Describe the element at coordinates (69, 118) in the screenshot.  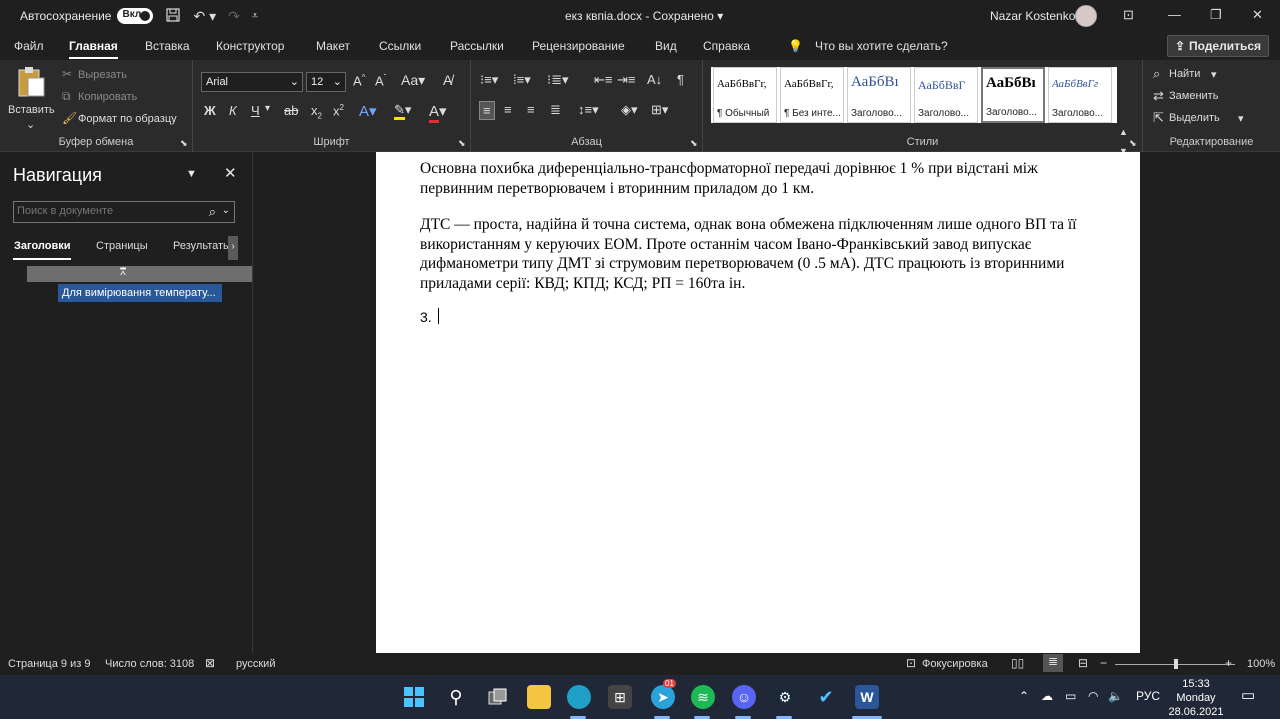
I see `format-painter-icon: 🖌` at that location.